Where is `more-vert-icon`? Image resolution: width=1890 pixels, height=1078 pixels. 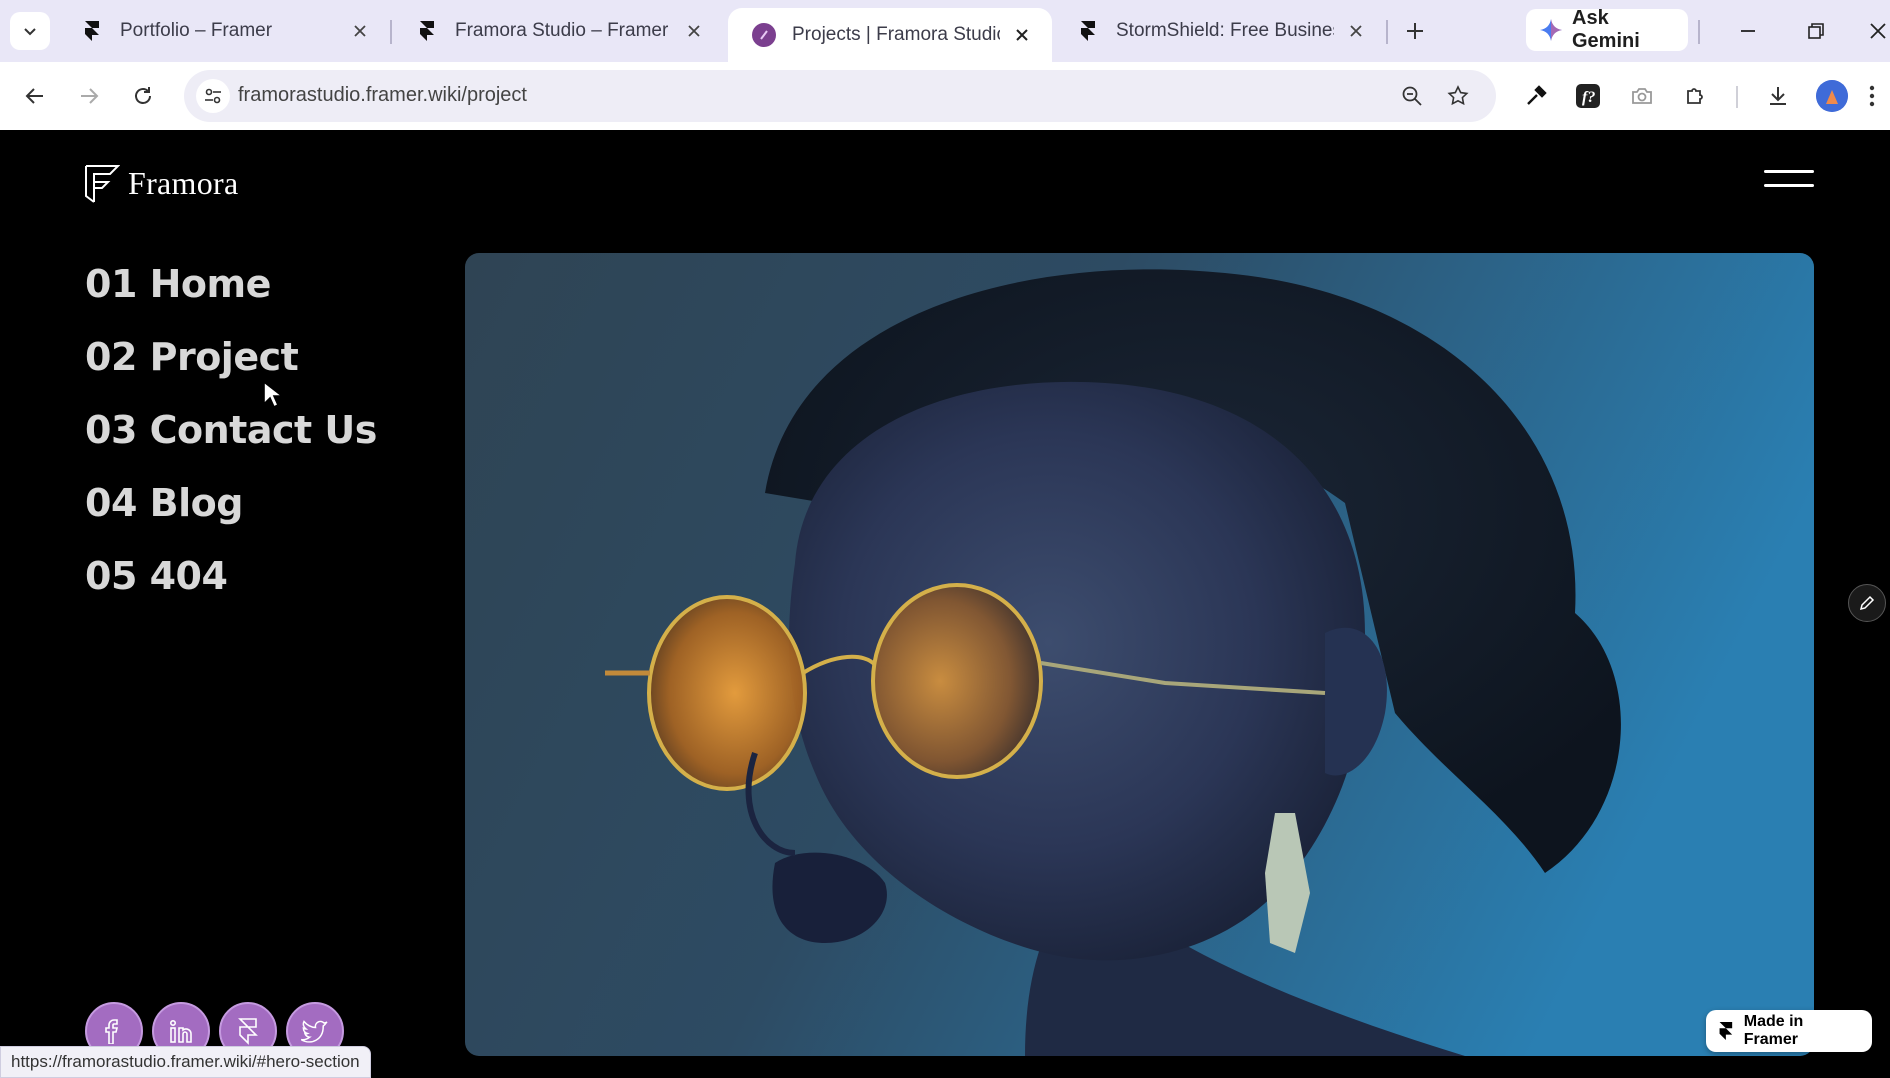 more-vert-icon is located at coordinates (1872, 96).